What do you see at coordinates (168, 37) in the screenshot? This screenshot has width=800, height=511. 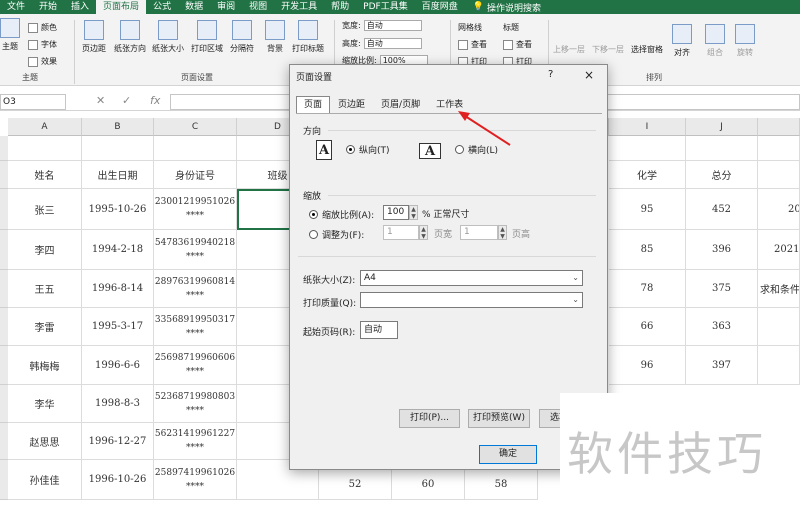 I see `size-button: 纸张大小` at bounding box center [168, 37].